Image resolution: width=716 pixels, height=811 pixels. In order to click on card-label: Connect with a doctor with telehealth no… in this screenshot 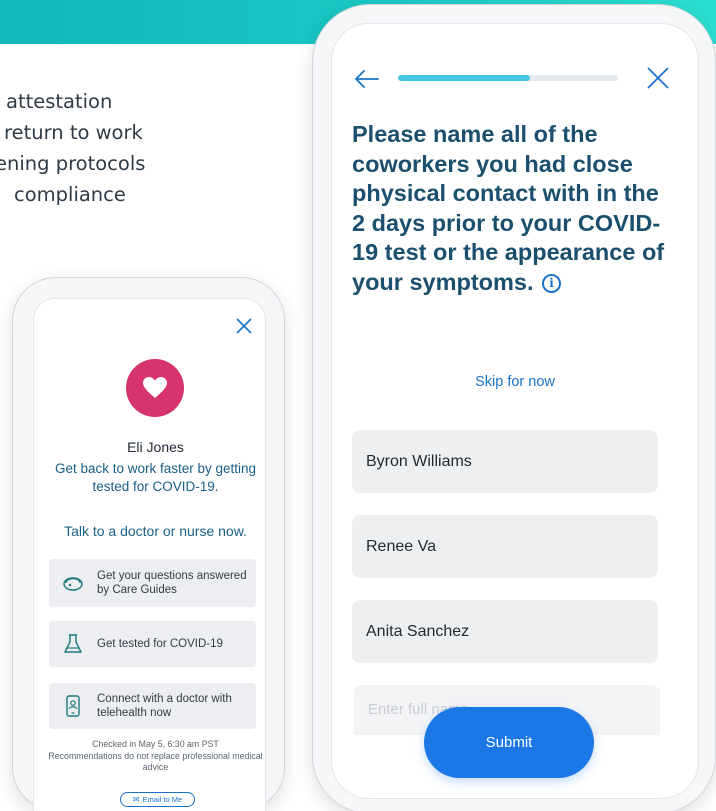, I will do `click(164, 706)`.